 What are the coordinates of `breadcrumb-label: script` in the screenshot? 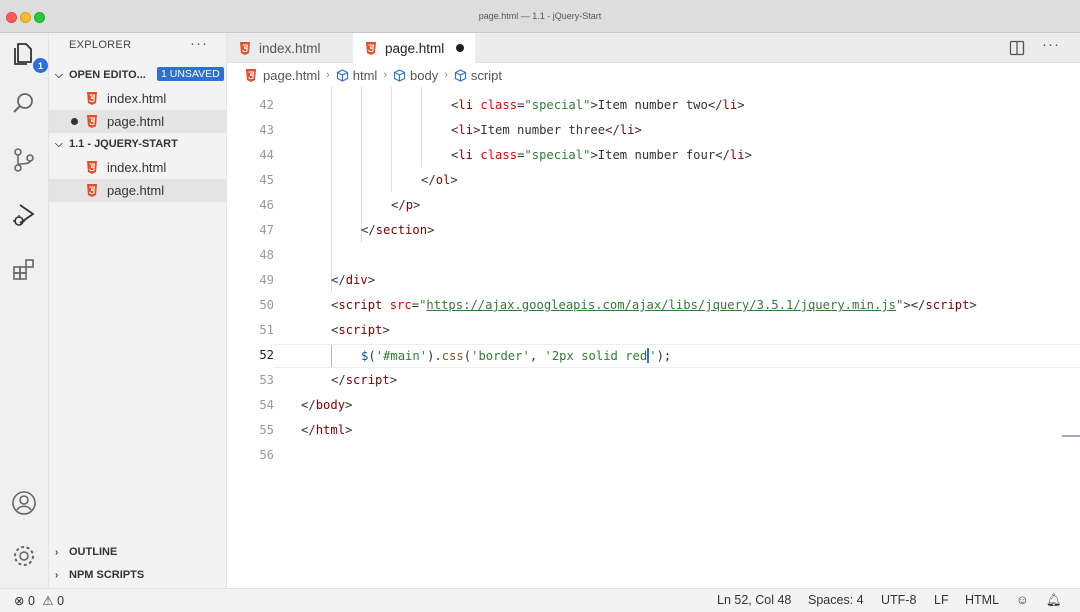 It's located at (486, 75).